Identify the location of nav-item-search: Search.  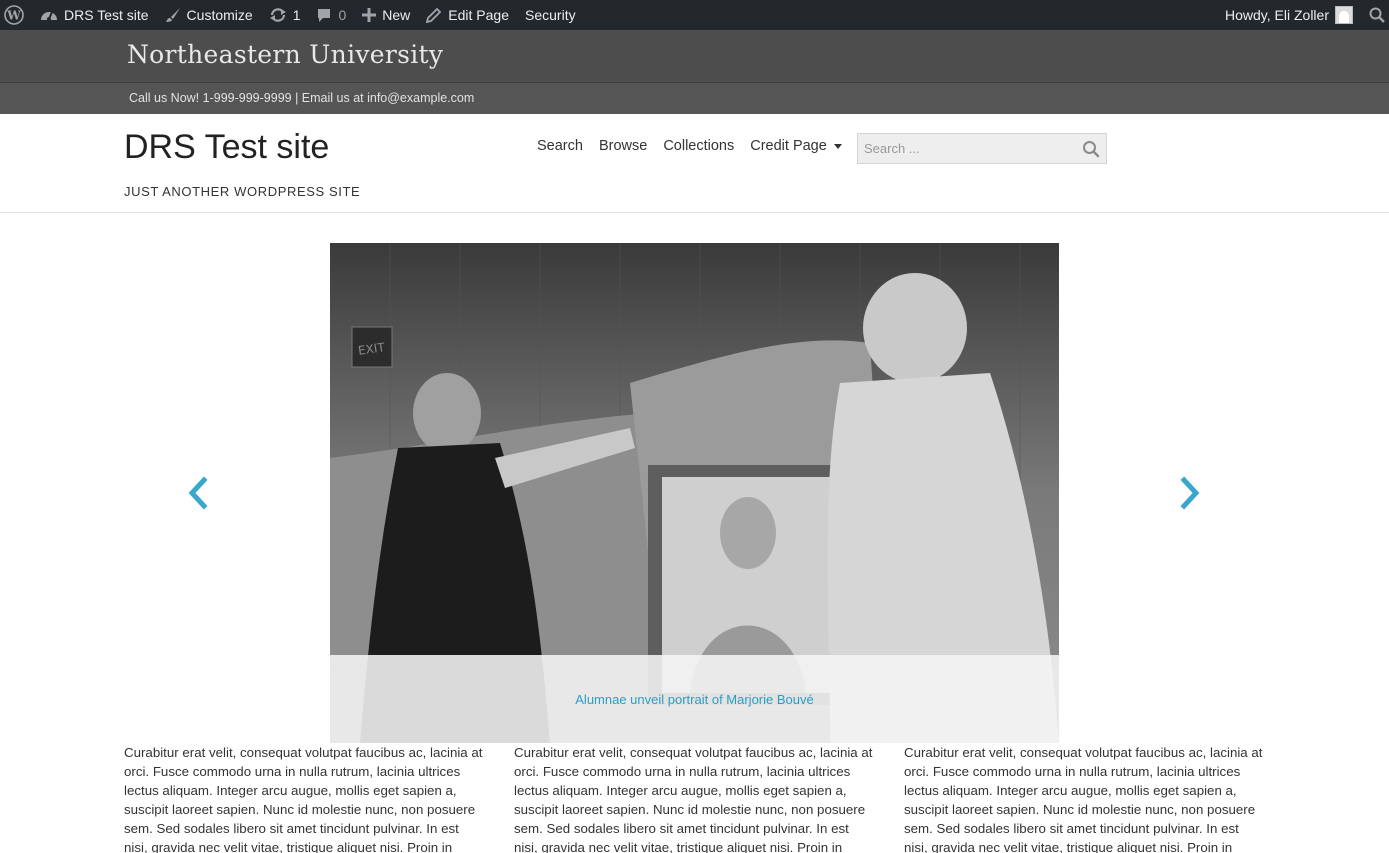
(560, 146).